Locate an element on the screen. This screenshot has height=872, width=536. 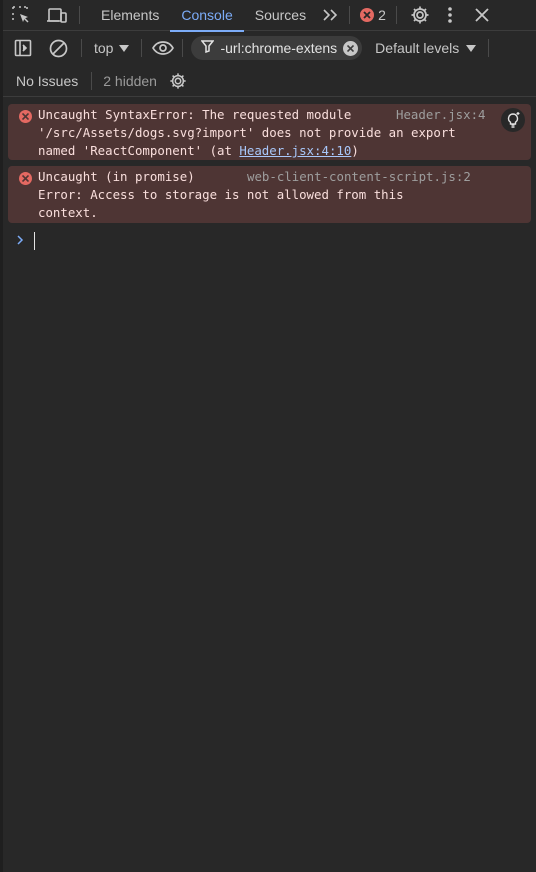
tab-console: Console is located at coordinates (207, 16).